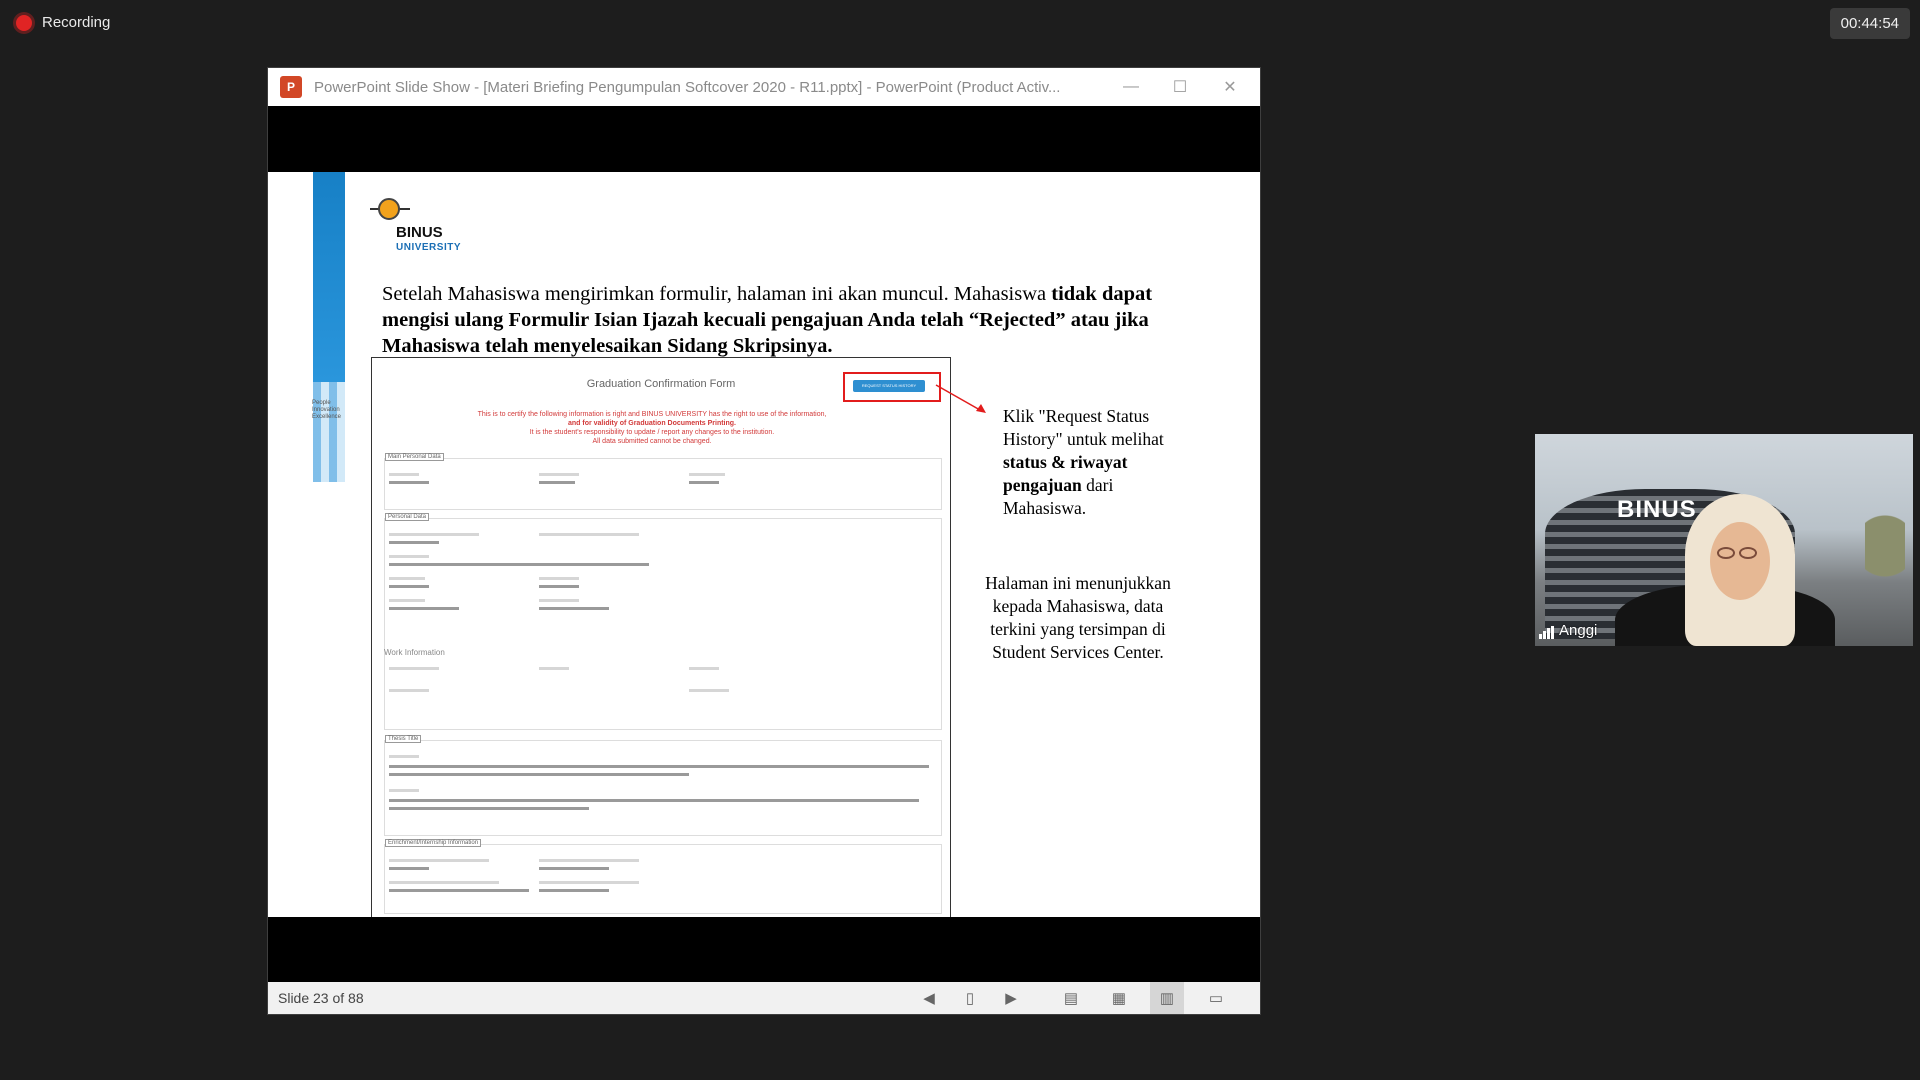 The width and height of the screenshot is (1920, 1080). I want to click on participant-video: BINUS Anggi, so click(1724, 540).